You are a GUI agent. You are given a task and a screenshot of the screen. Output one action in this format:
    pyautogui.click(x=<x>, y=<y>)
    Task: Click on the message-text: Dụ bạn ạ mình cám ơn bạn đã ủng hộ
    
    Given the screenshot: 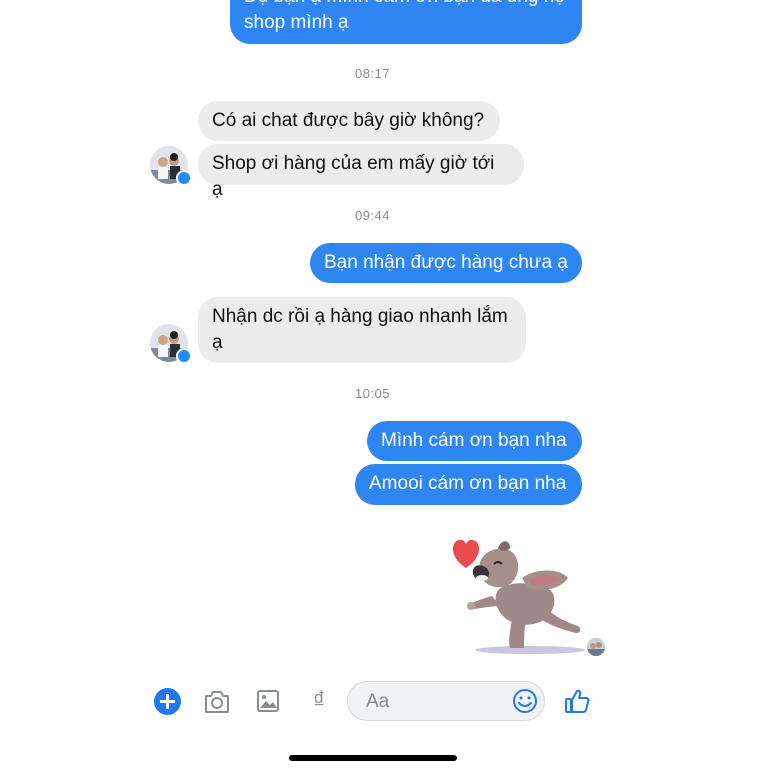 What is the action you would take?
    pyautogui.click(x=406, y=5)
    